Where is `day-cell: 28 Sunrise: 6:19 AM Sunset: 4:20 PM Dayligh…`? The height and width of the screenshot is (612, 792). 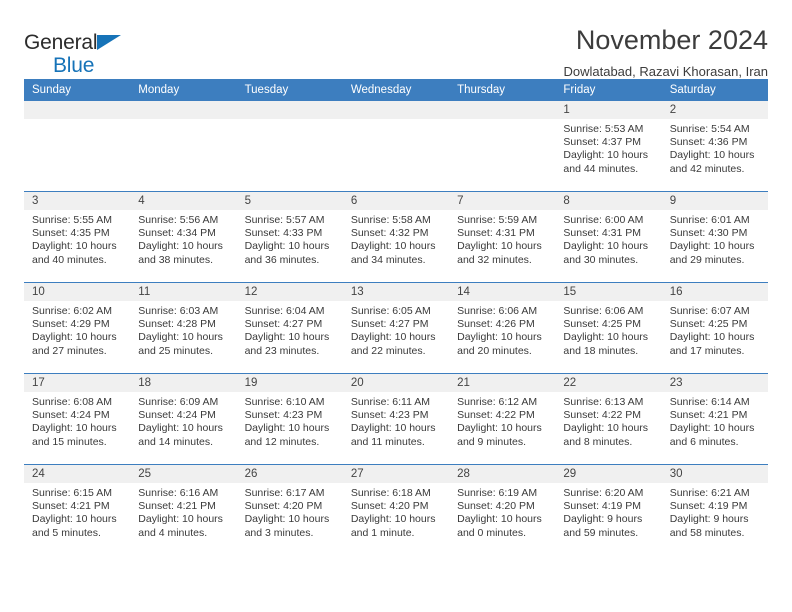
day-cell: 28 Sunrise: 6:19 AM Sunset: 4:20 PM Dayligh… is located at coordinates (502, 509).